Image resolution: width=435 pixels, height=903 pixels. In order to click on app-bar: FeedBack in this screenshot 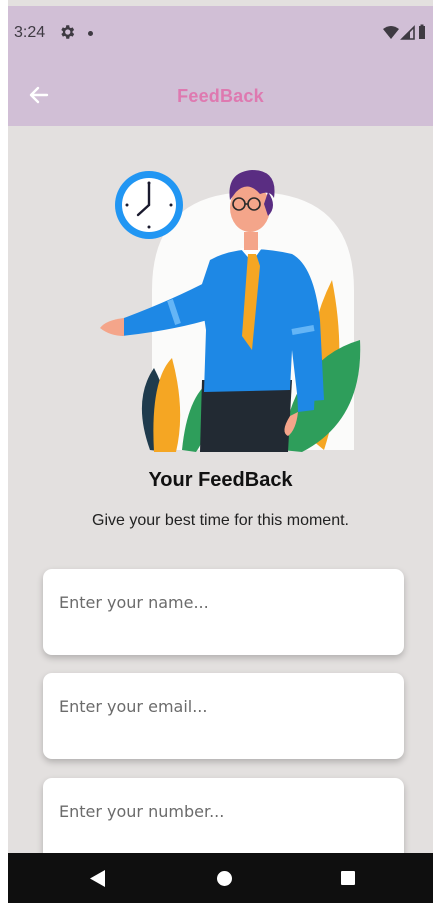, I will do `click(220, 94)`.